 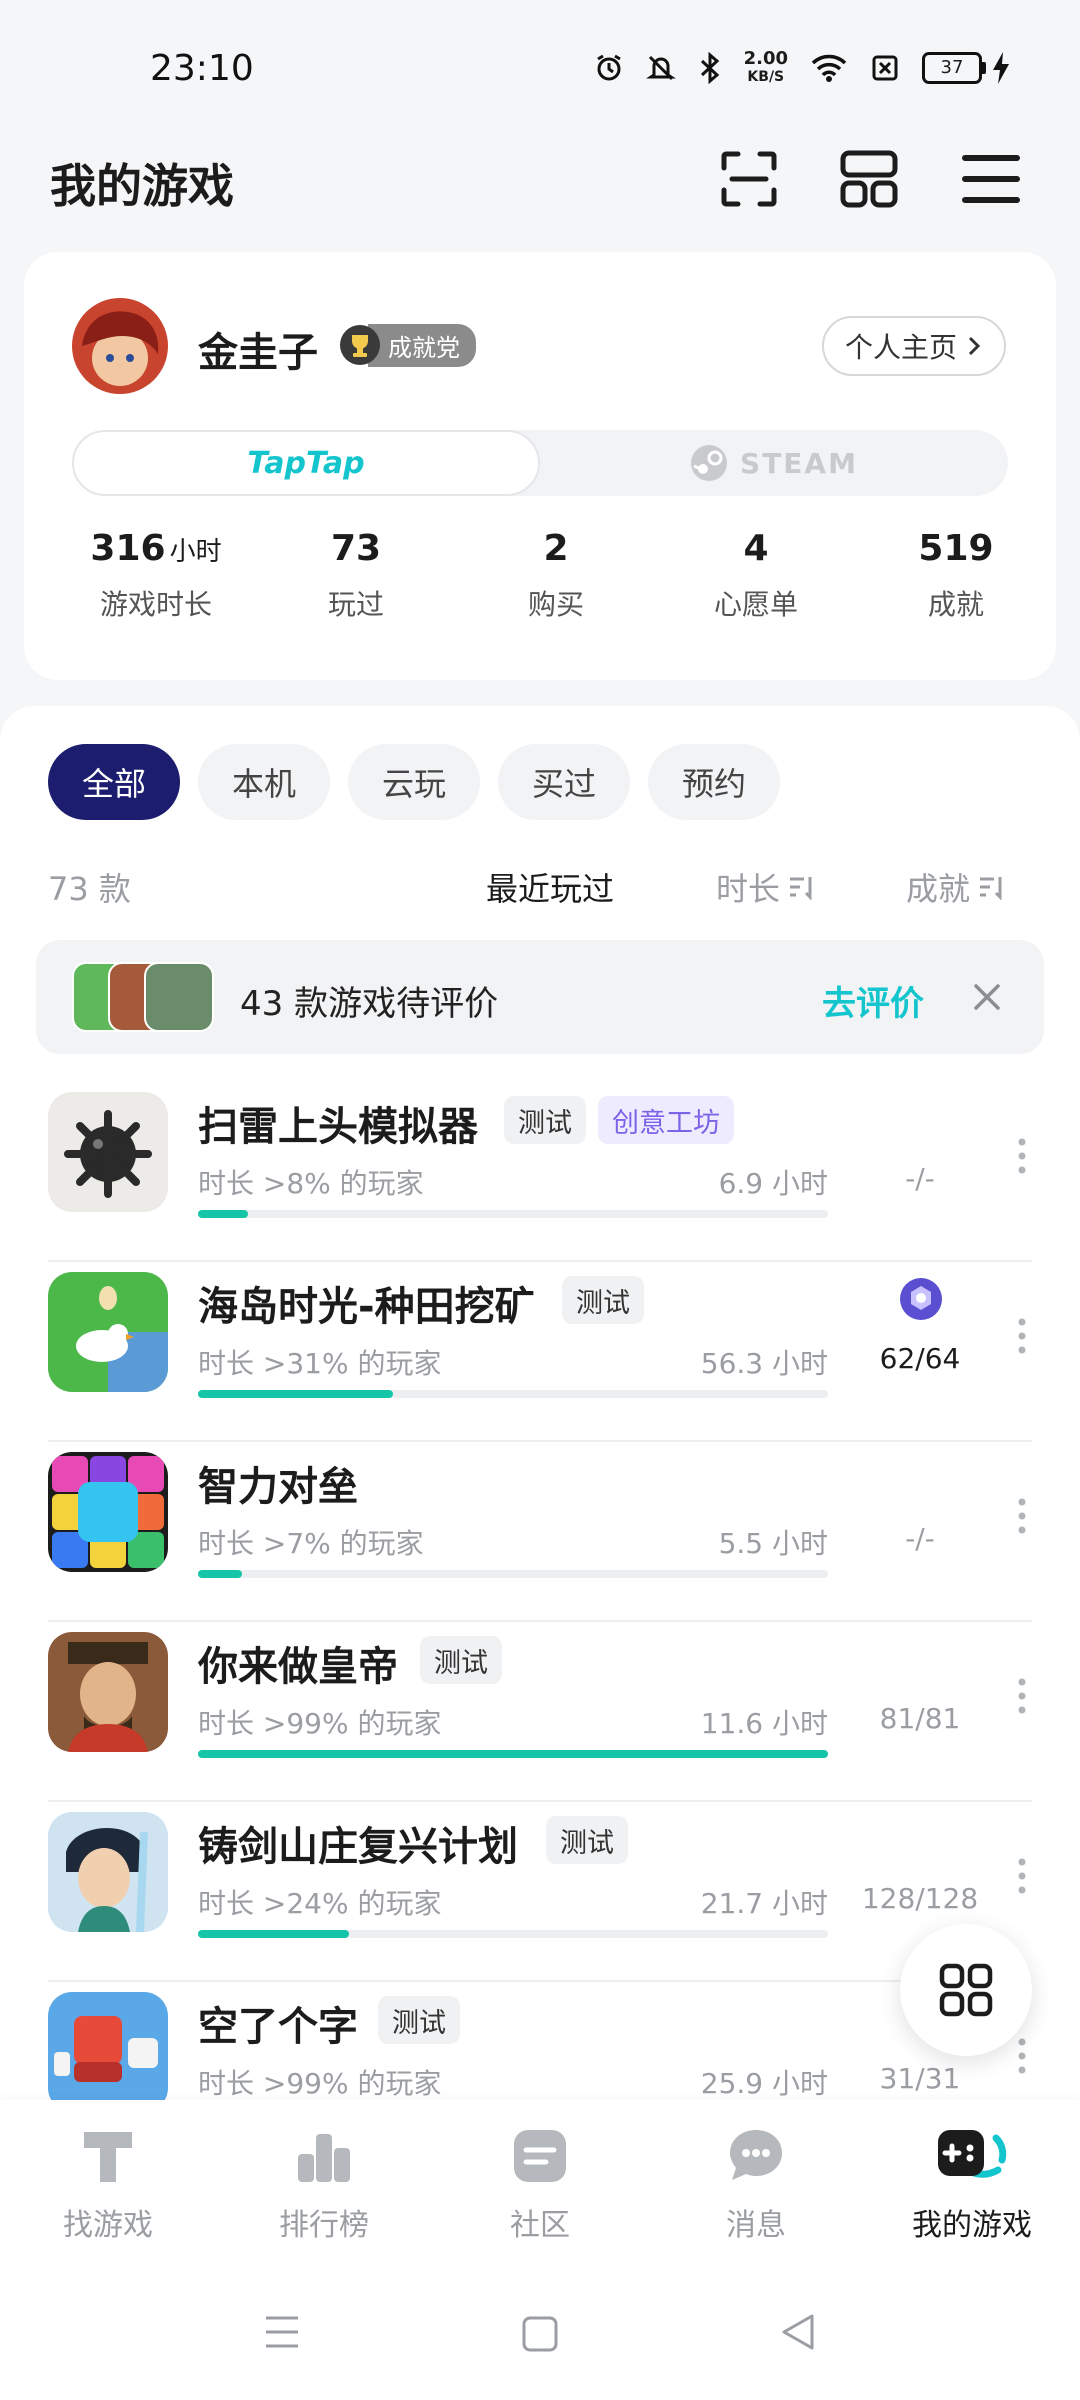 What do you see at coordinates (956, 887) in the screenshot?
I see `sort-achievements: 成就` at bounding box center [956, 887].